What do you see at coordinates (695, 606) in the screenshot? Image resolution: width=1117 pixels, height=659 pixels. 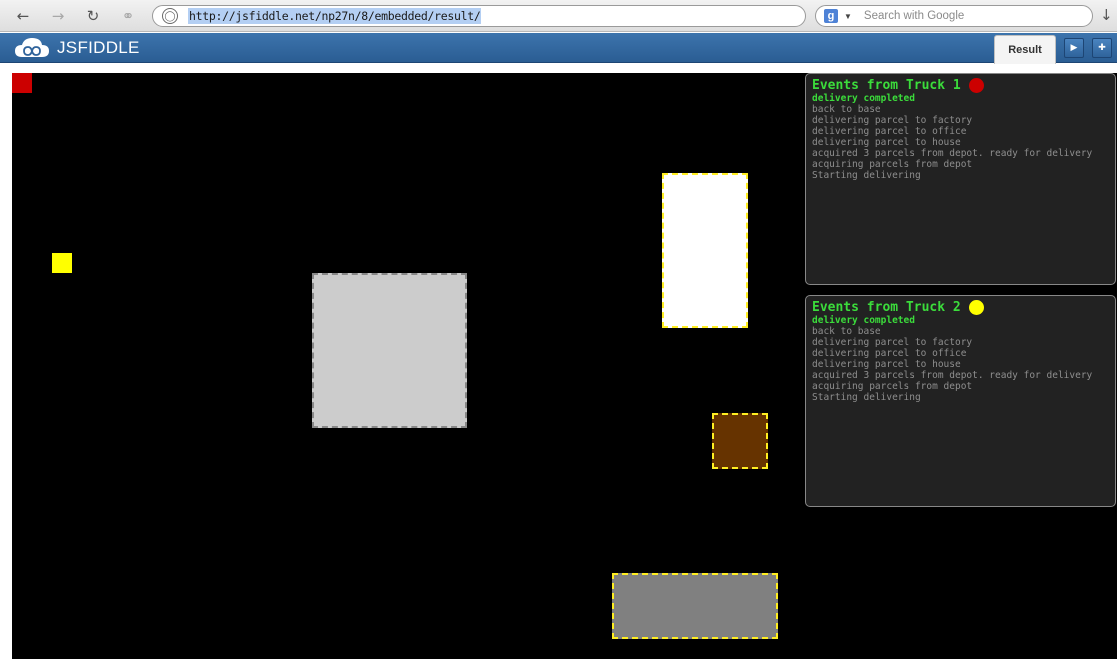 I see `factory-zone` at bounding box center [695, 606].